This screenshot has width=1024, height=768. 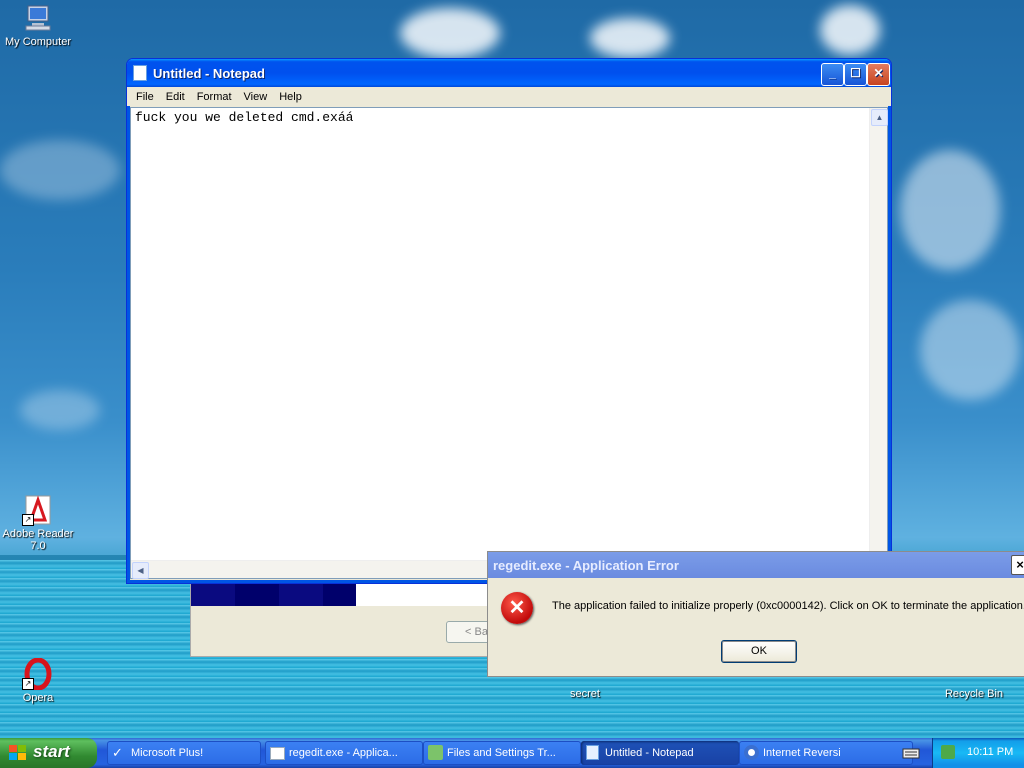 I want to click on desktop-icon-label: My Computer, so click(x=38, y=42).